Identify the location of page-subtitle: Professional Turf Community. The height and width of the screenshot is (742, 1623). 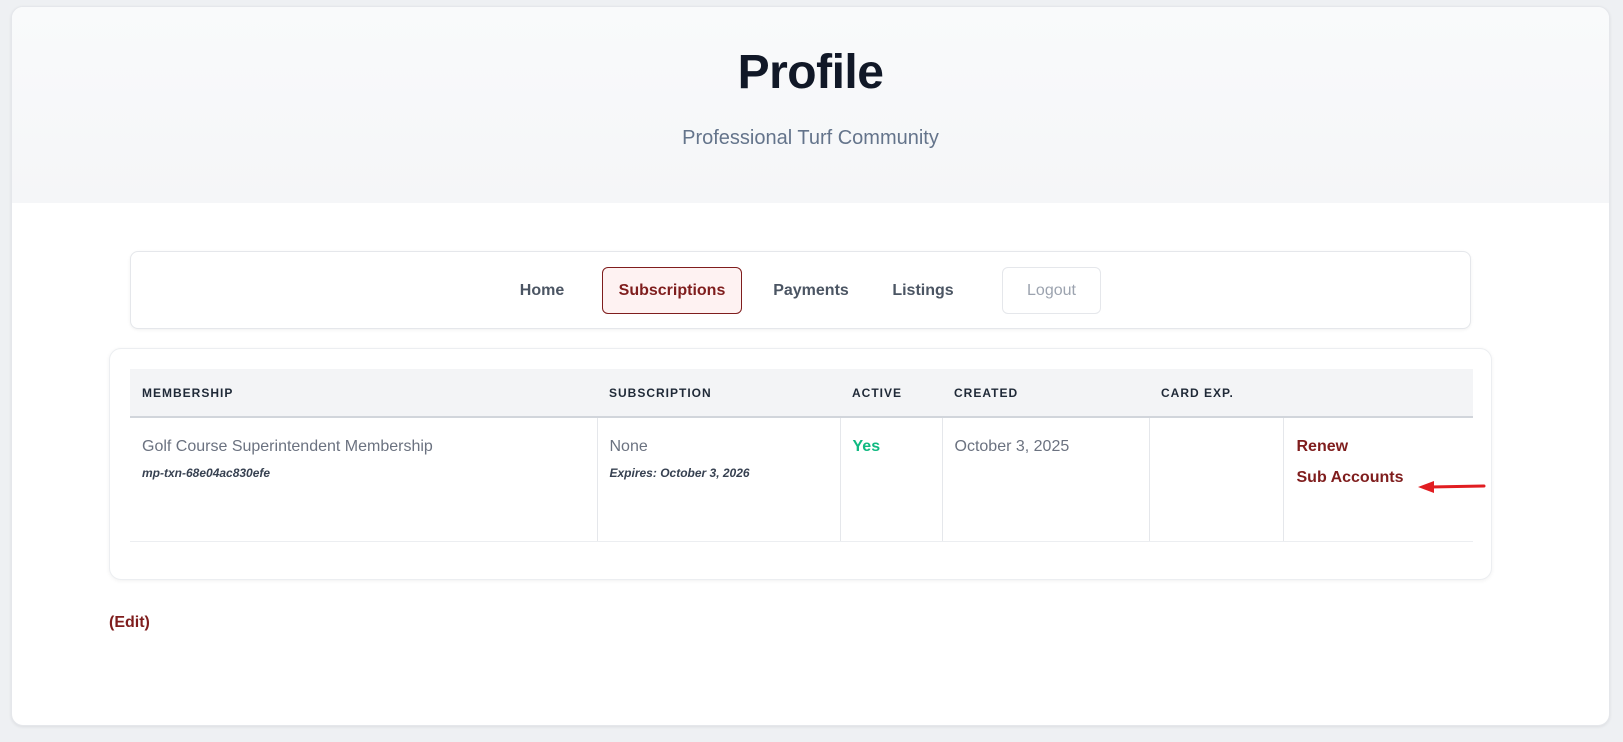
(810, 138).